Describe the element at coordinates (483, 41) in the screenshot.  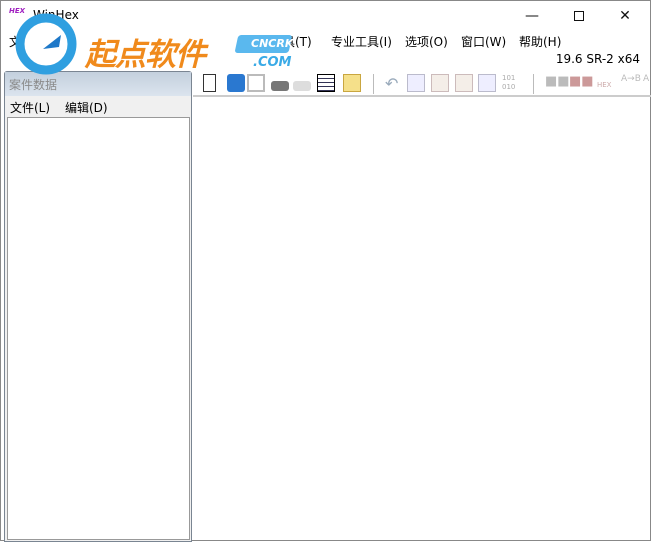
I see `menu-window: 窗口(W)` at that location.